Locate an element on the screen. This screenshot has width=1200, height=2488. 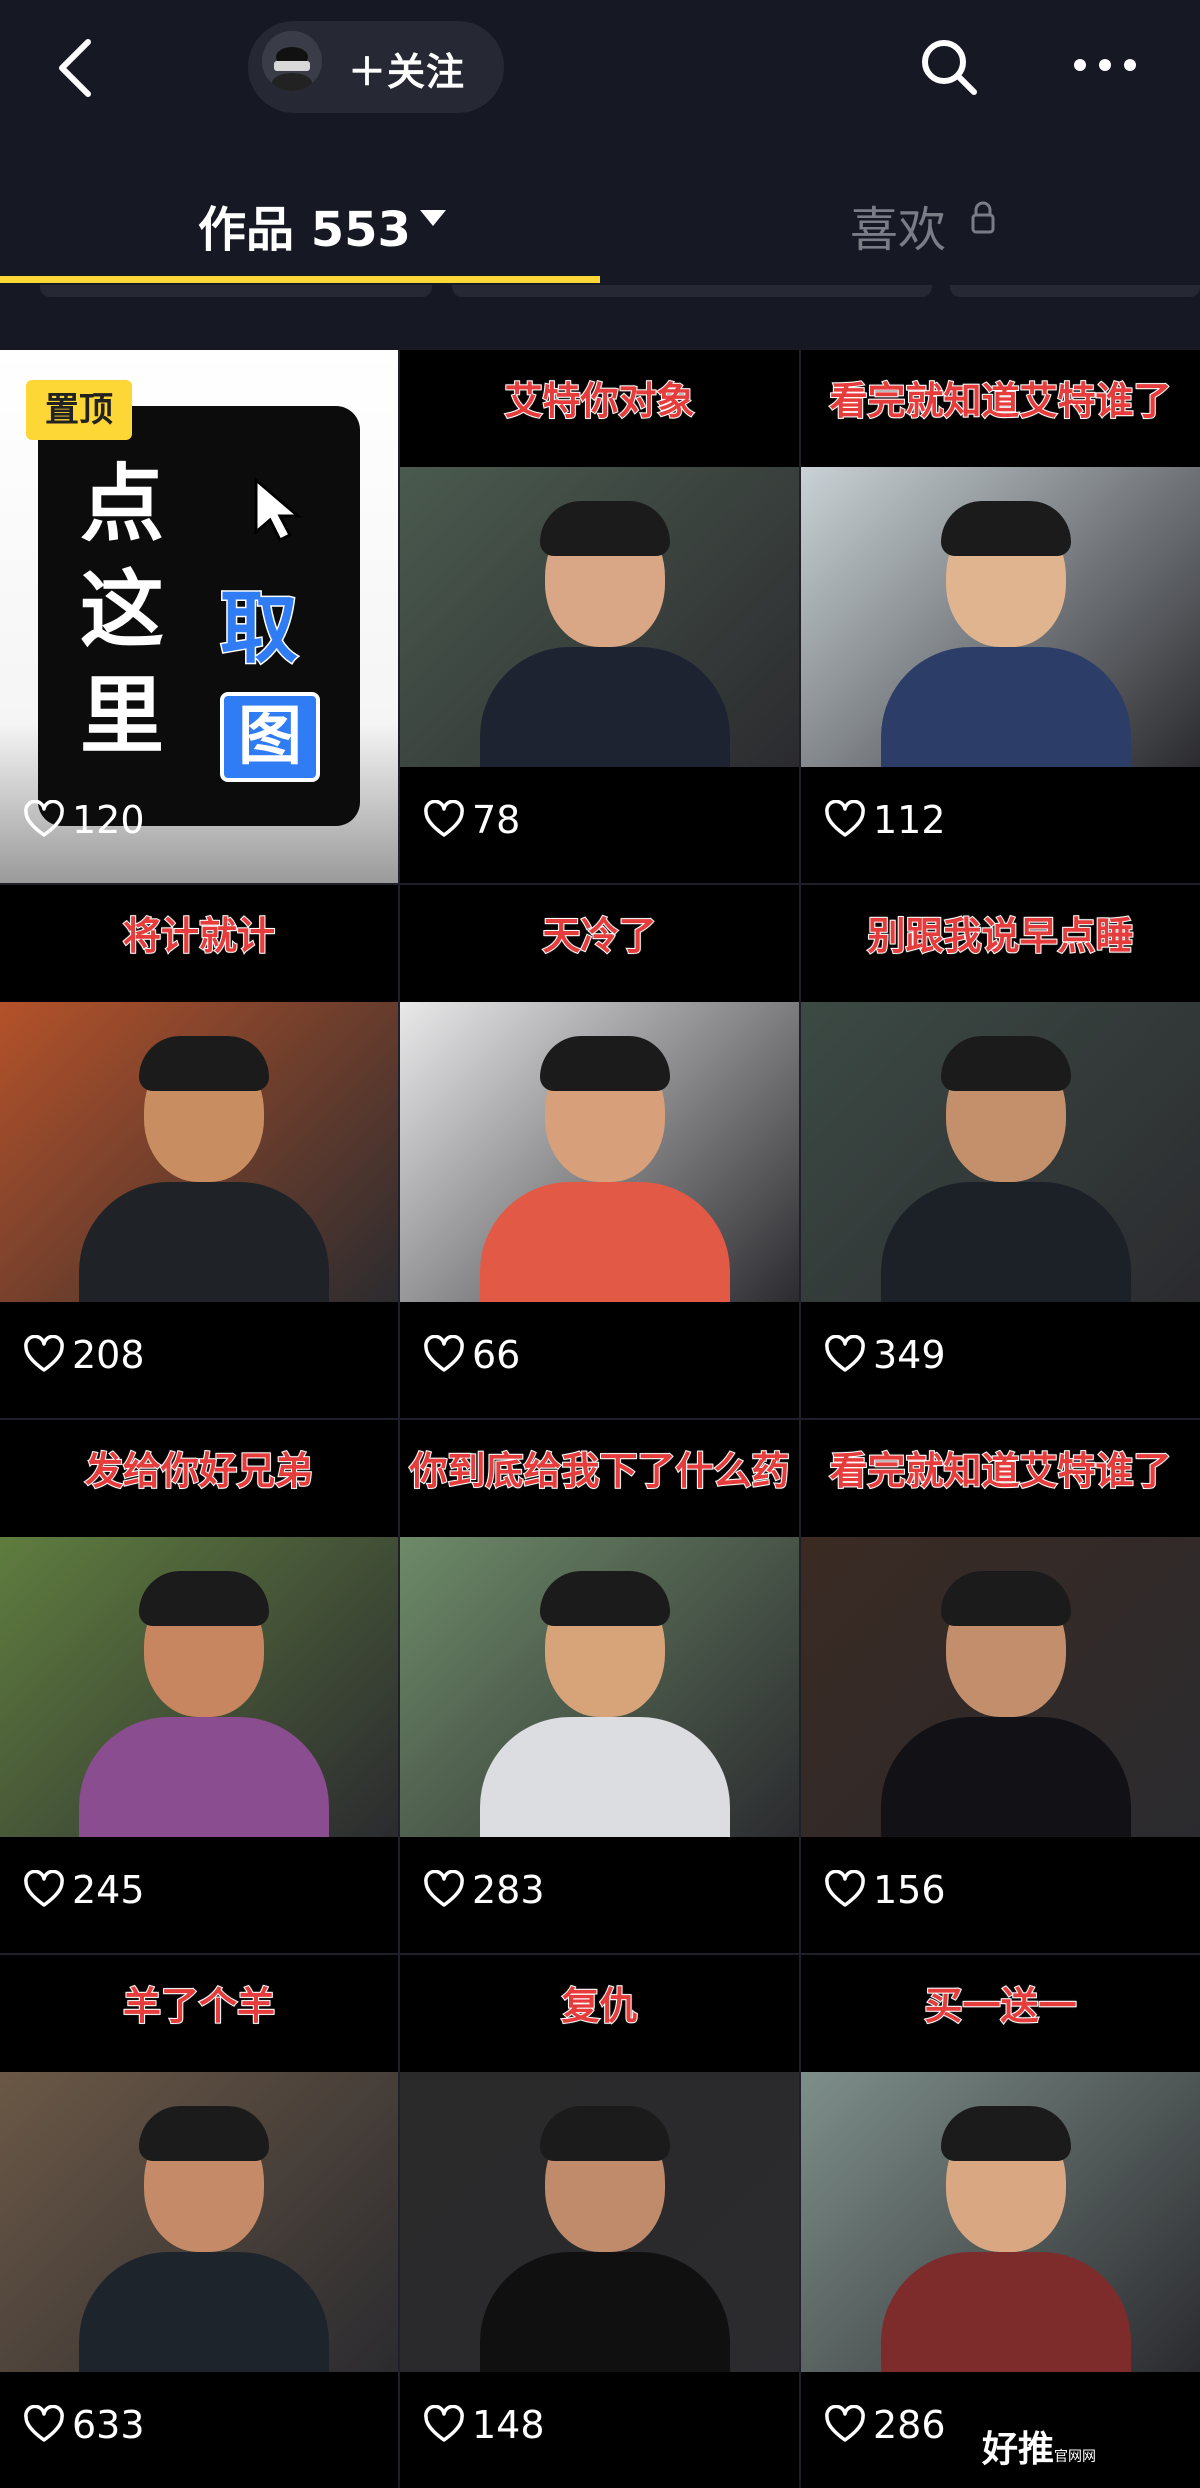
follow-button: ＋关注 is located at coordinates (376, 67).